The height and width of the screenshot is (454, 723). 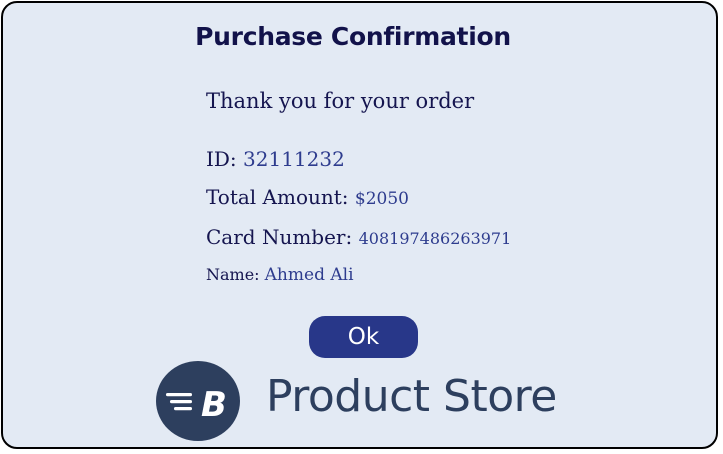 I want to click on ok-button: Ok, so click(x=363, y=337).